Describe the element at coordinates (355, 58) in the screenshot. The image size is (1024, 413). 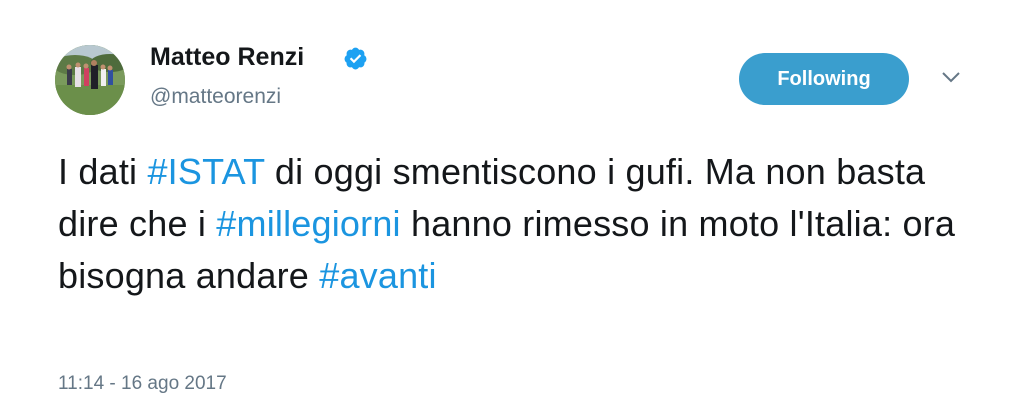
I see `verified-badge-icon` at that location.